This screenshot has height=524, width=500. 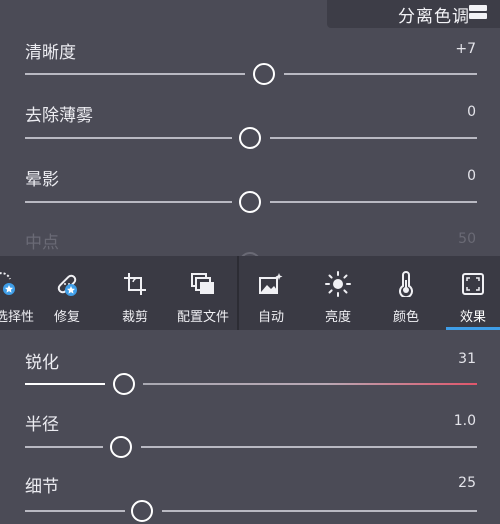 I want to click on auto-photo-icon, so click(x=271, y=283).